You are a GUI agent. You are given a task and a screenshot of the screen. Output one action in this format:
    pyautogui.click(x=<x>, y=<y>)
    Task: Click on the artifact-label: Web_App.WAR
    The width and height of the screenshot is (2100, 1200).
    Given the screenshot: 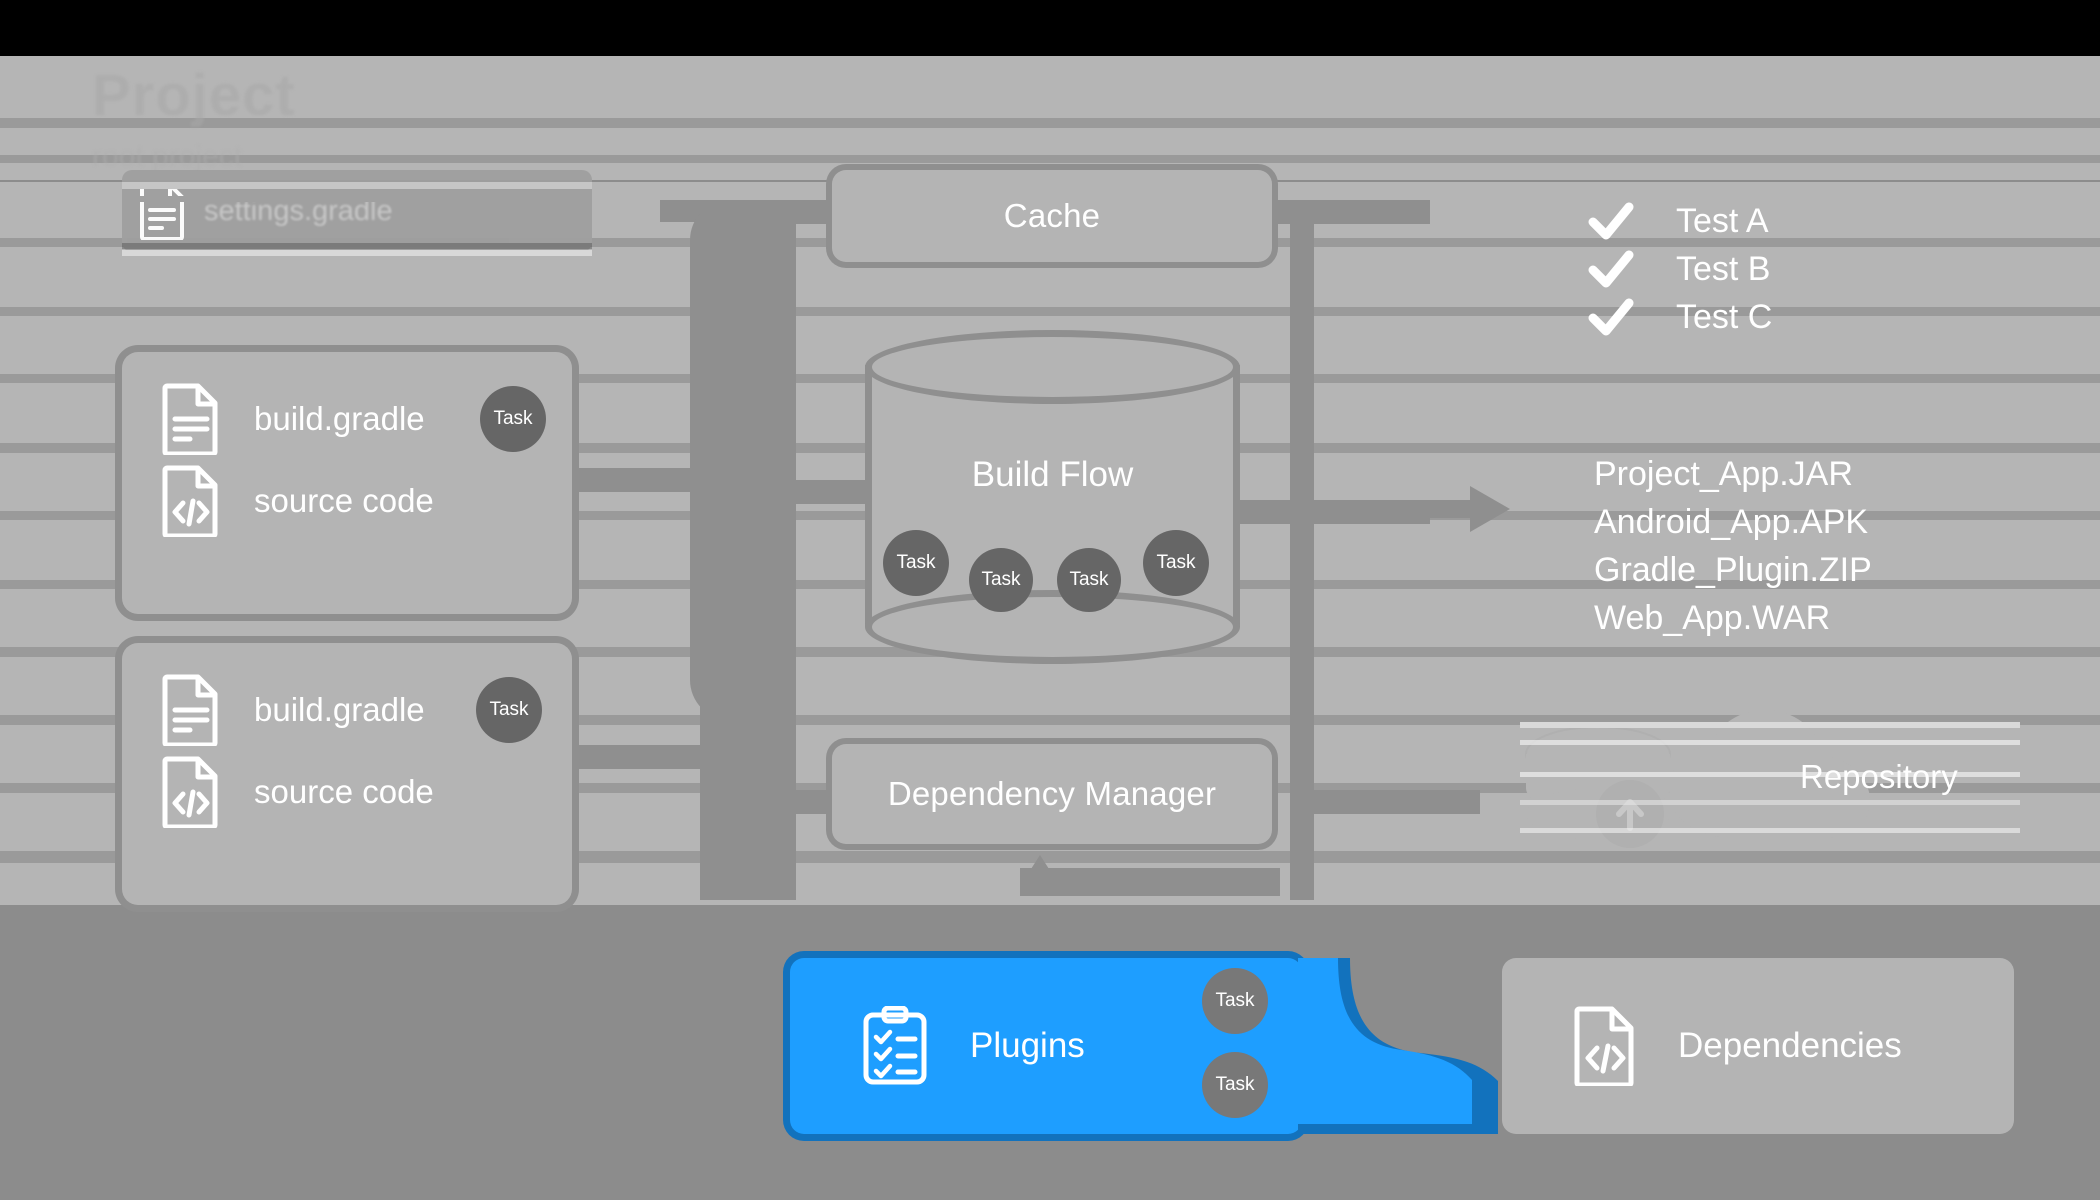 What is the action you would take?
    pyautogui.click(x=1712, y=618)
    